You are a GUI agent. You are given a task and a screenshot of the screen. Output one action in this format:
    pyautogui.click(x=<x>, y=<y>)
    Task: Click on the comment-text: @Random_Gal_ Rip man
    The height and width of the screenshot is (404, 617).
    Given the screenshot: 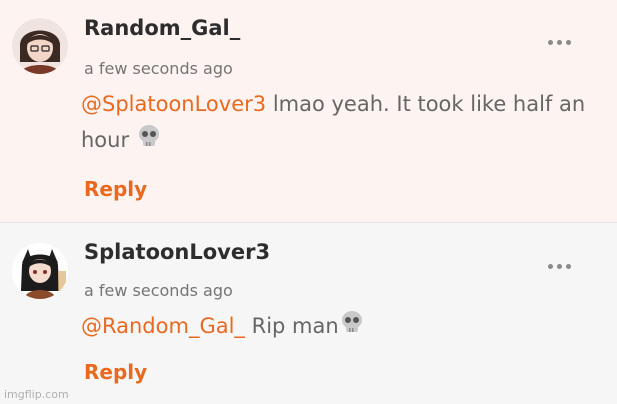 What is the action you would take?
    pyautogui.click(x=341, y=326)
    